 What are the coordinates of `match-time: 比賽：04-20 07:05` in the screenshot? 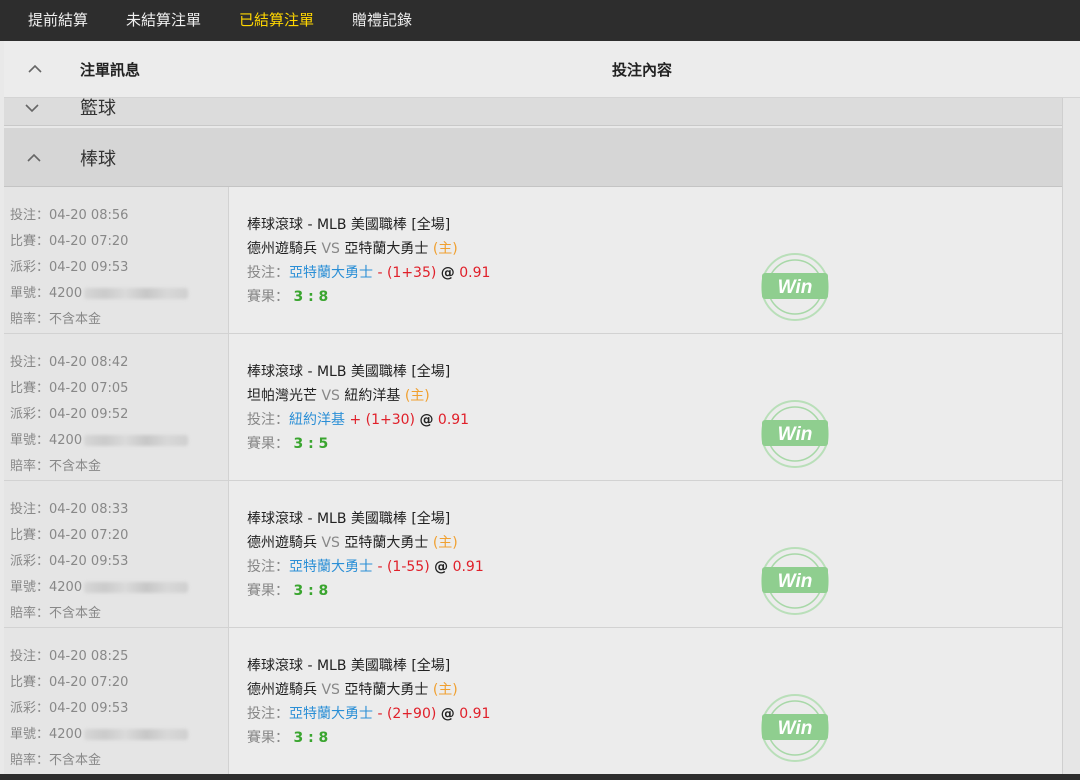 It's located at (69, 388).